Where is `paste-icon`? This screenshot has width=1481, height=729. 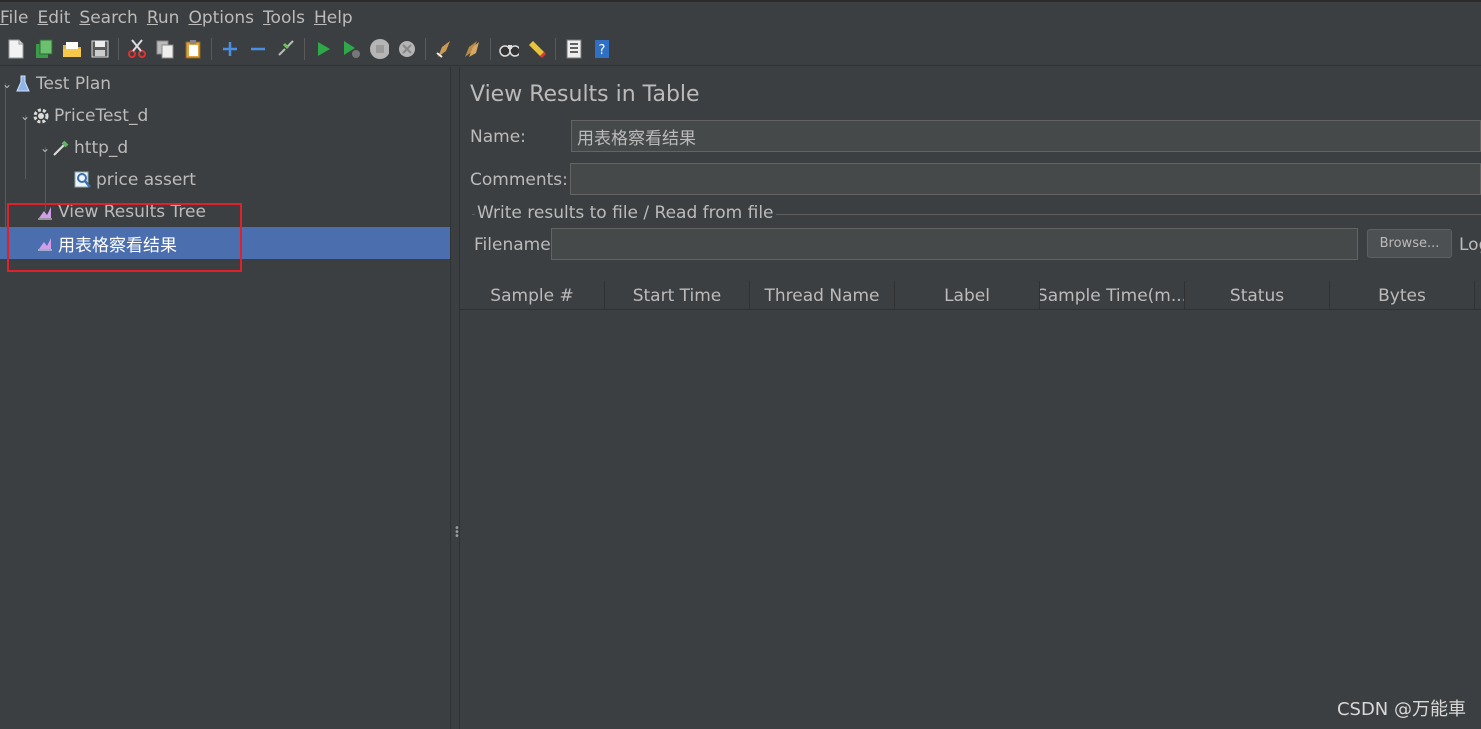 paste-icon is located at coordinates (193, 49).